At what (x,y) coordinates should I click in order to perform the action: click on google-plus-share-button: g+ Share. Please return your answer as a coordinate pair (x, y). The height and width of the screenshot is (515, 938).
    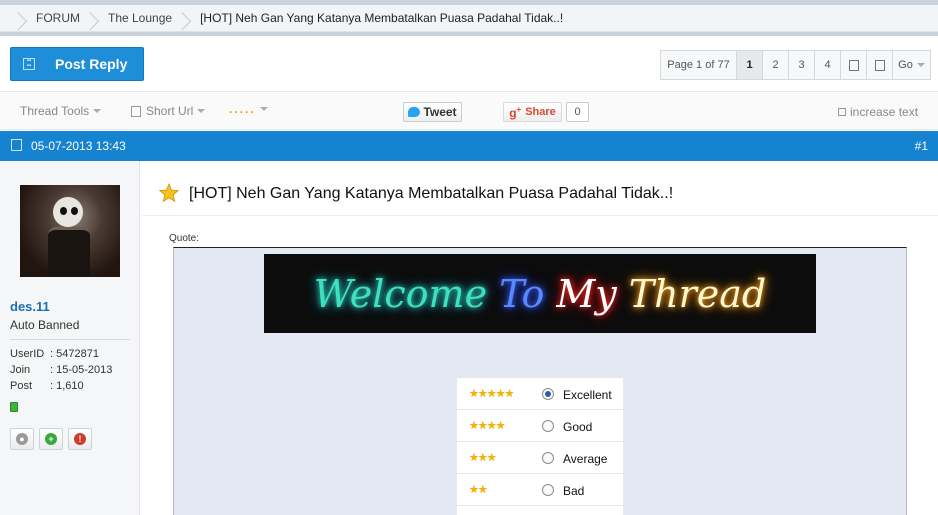
    Looking at the image, I should click on (532, 112).